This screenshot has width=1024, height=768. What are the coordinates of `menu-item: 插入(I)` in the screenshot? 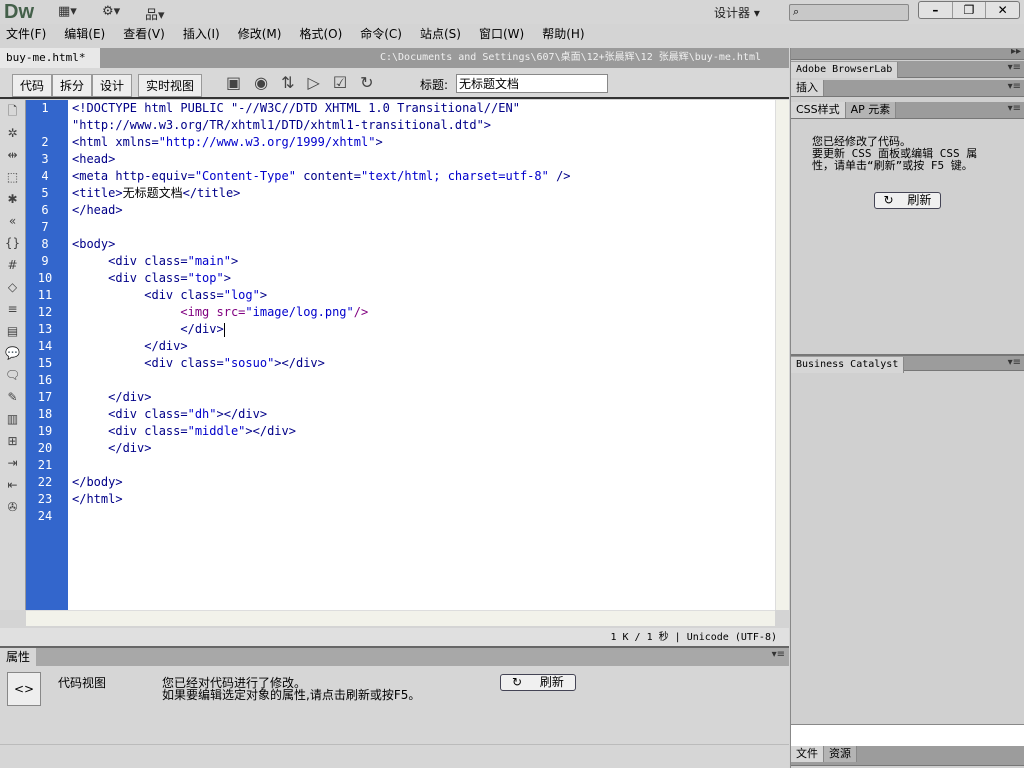 It's located at (201, 35).